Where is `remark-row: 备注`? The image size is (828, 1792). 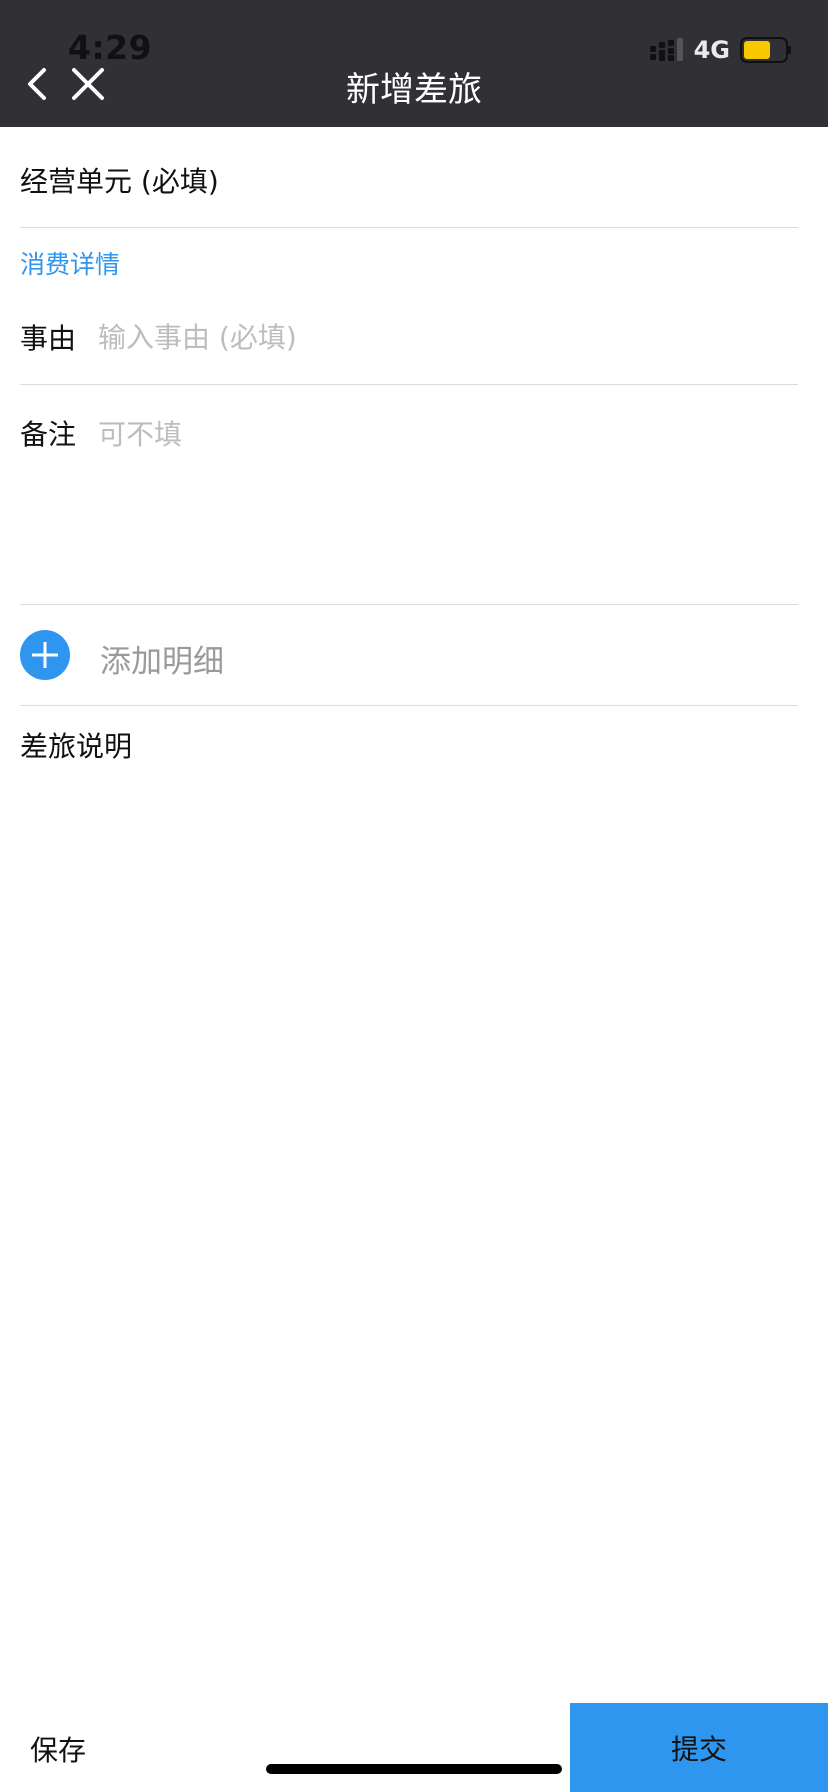
remark-row: 备注 is located at coordinates (409, 498).